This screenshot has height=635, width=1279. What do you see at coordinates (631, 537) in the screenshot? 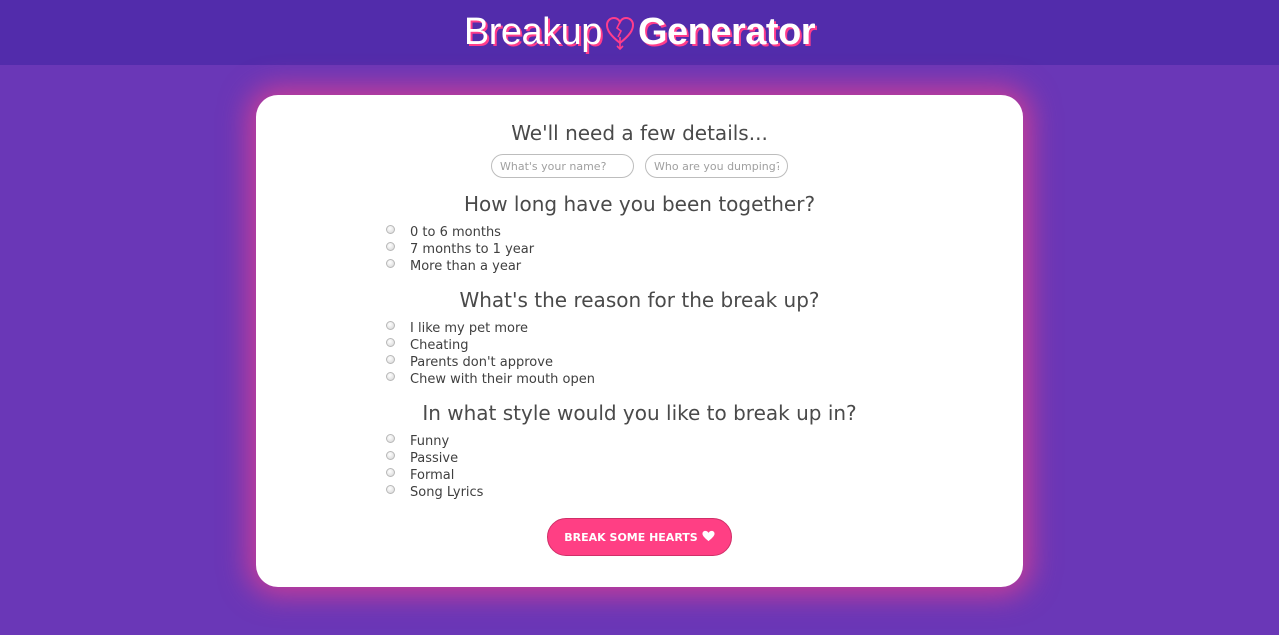
I see `submit-label: BREAK SOME HEARTS` at bounding box center [631, 537].